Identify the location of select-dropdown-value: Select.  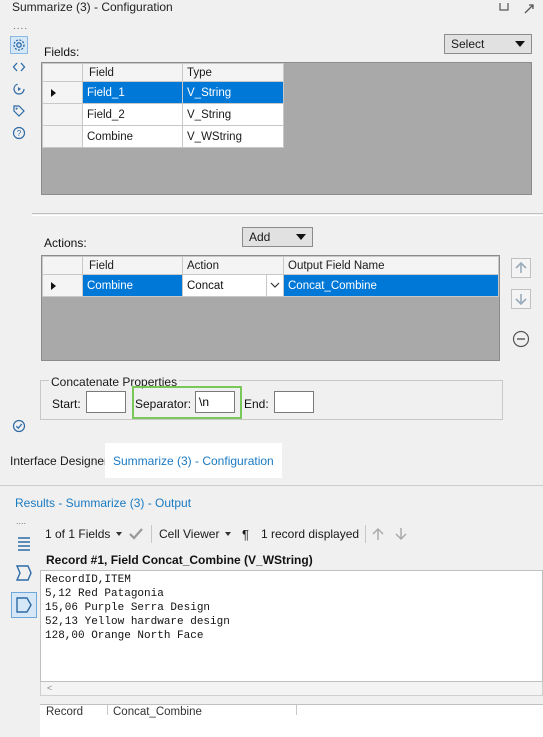
(468, 44).